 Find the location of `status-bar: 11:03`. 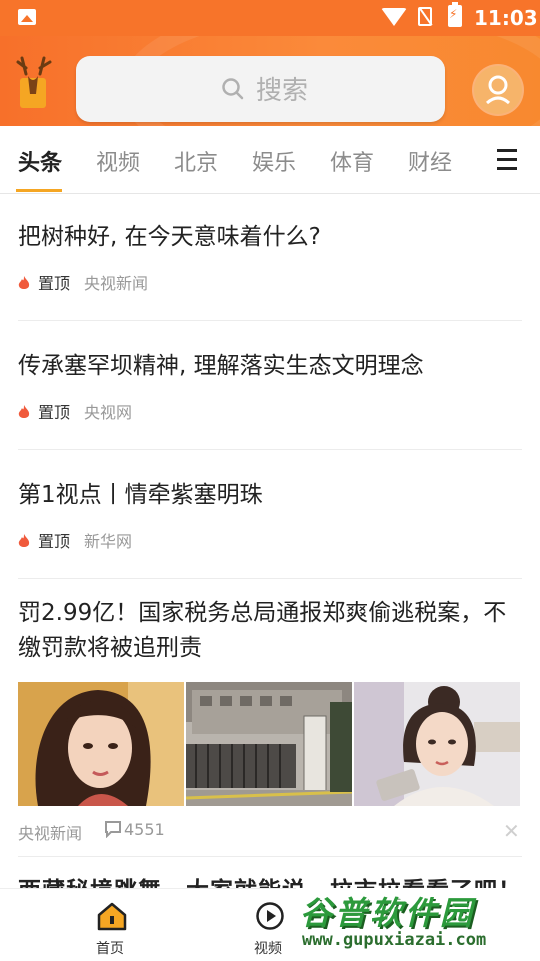

status-bar: 11:03 is located at coordinates (270, 18).